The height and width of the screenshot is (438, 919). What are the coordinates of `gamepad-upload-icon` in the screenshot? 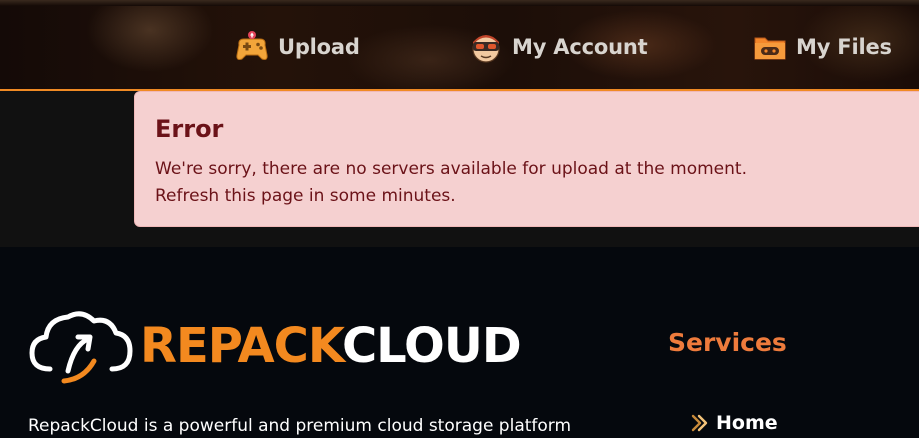 It's located at (252, 47).